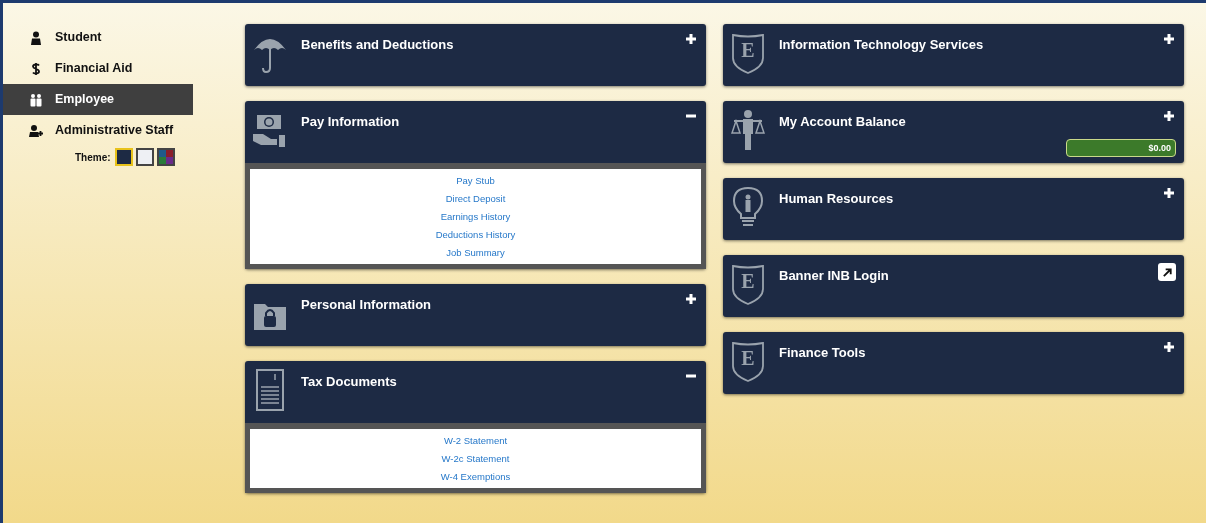  I want to click on menu-link: Pay Stub, so click(475, 180).